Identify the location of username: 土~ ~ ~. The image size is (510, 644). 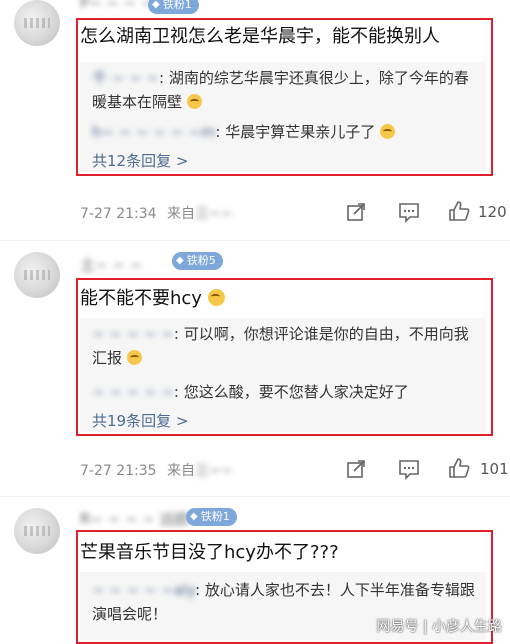
(111, 264).